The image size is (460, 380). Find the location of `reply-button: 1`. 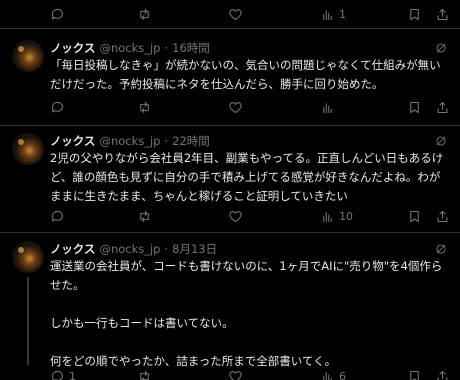

reply-button: 1 is located at coordinates (63, 373).